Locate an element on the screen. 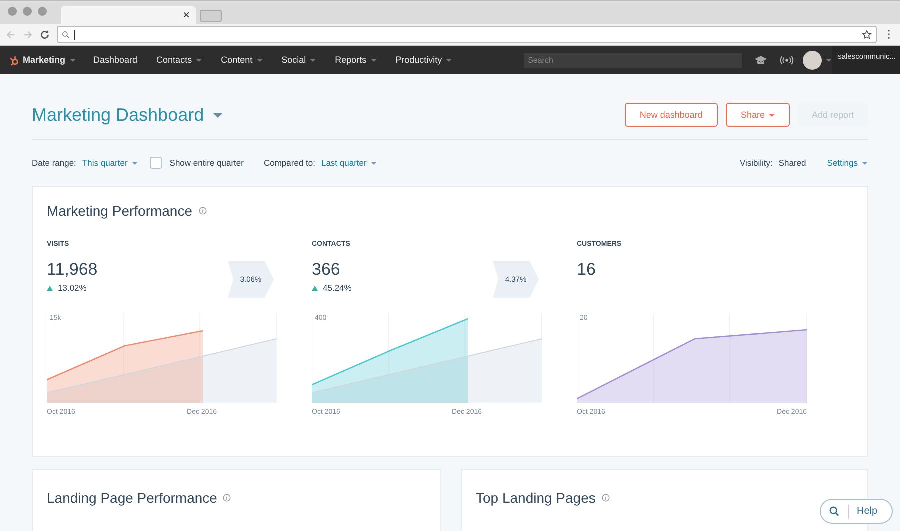 Image resolution: width=900 pixels, height=531 pixels. tab-close-button: × is located at coordinates (186, 15).